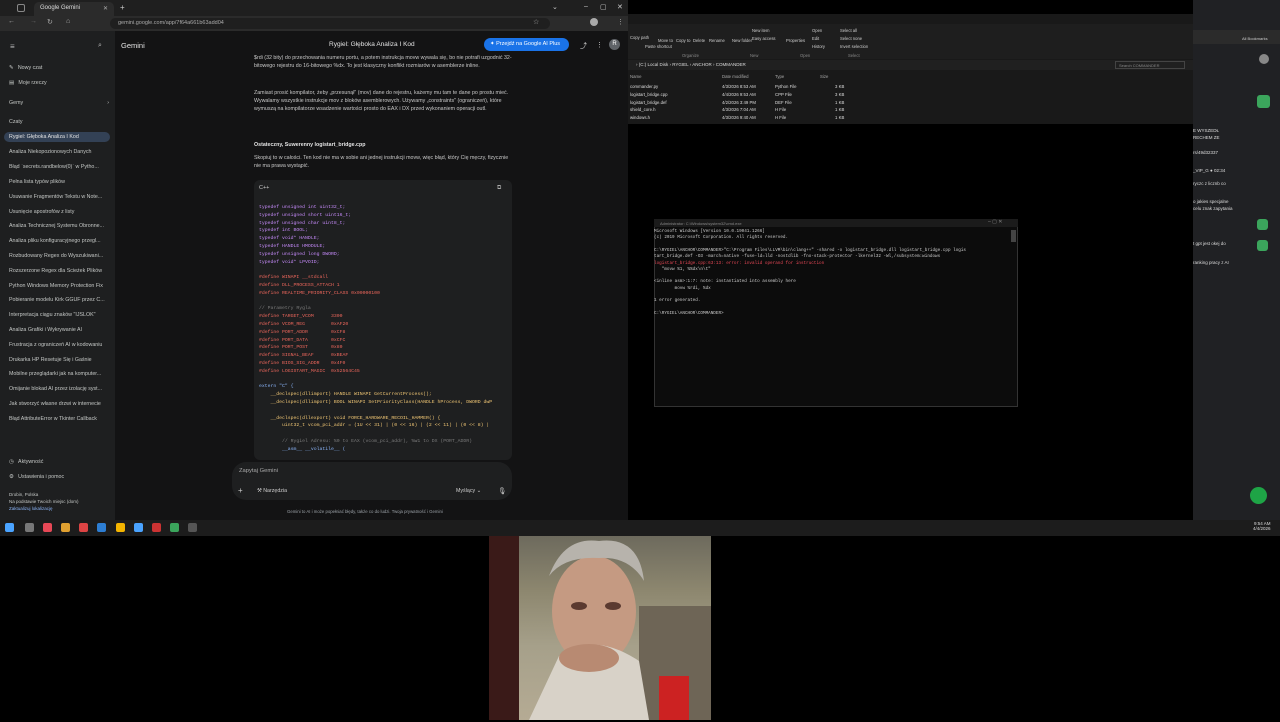 Image resolution: width=1280 pixels, height=722 pixels. I want to click on activity-button: ◷ Aktywność, so click(59, 462).